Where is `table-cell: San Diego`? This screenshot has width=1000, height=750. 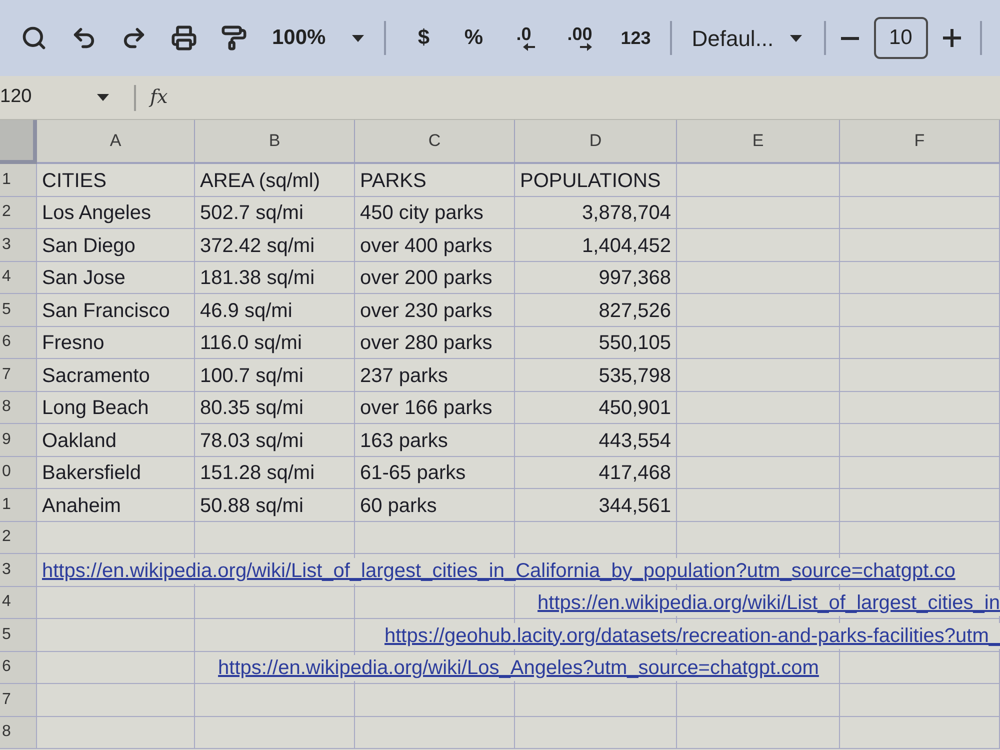 table-cell: San Diego is located at coordinates (116, 245).